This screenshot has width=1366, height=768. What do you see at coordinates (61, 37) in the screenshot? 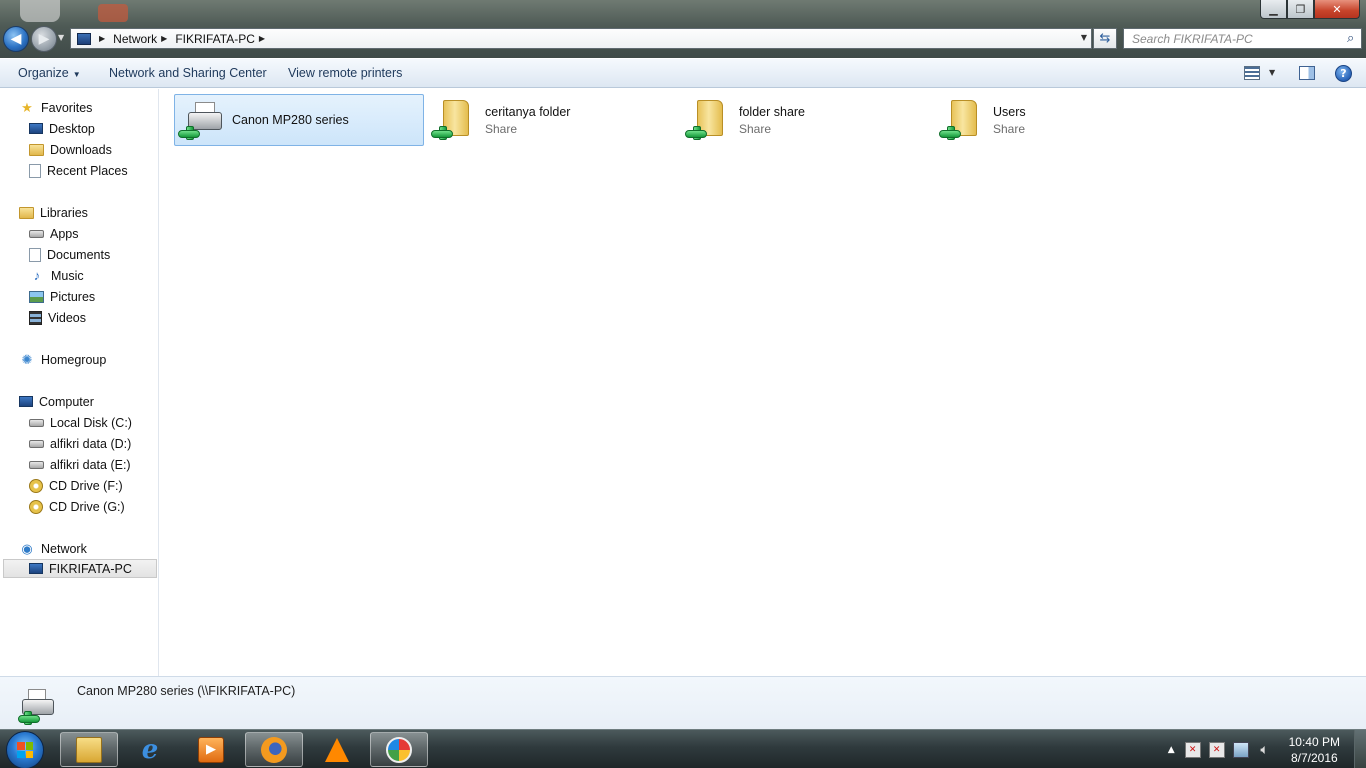
I see `recent-pages-dropdown: ▼` at bounding box center [61, 37].